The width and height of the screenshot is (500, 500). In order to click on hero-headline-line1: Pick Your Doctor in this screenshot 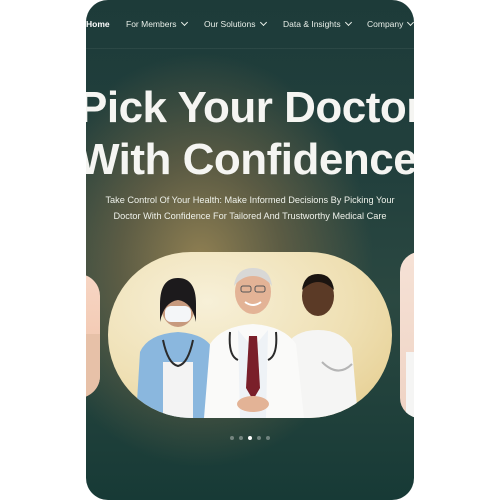, I will do `click(250, 107)`.